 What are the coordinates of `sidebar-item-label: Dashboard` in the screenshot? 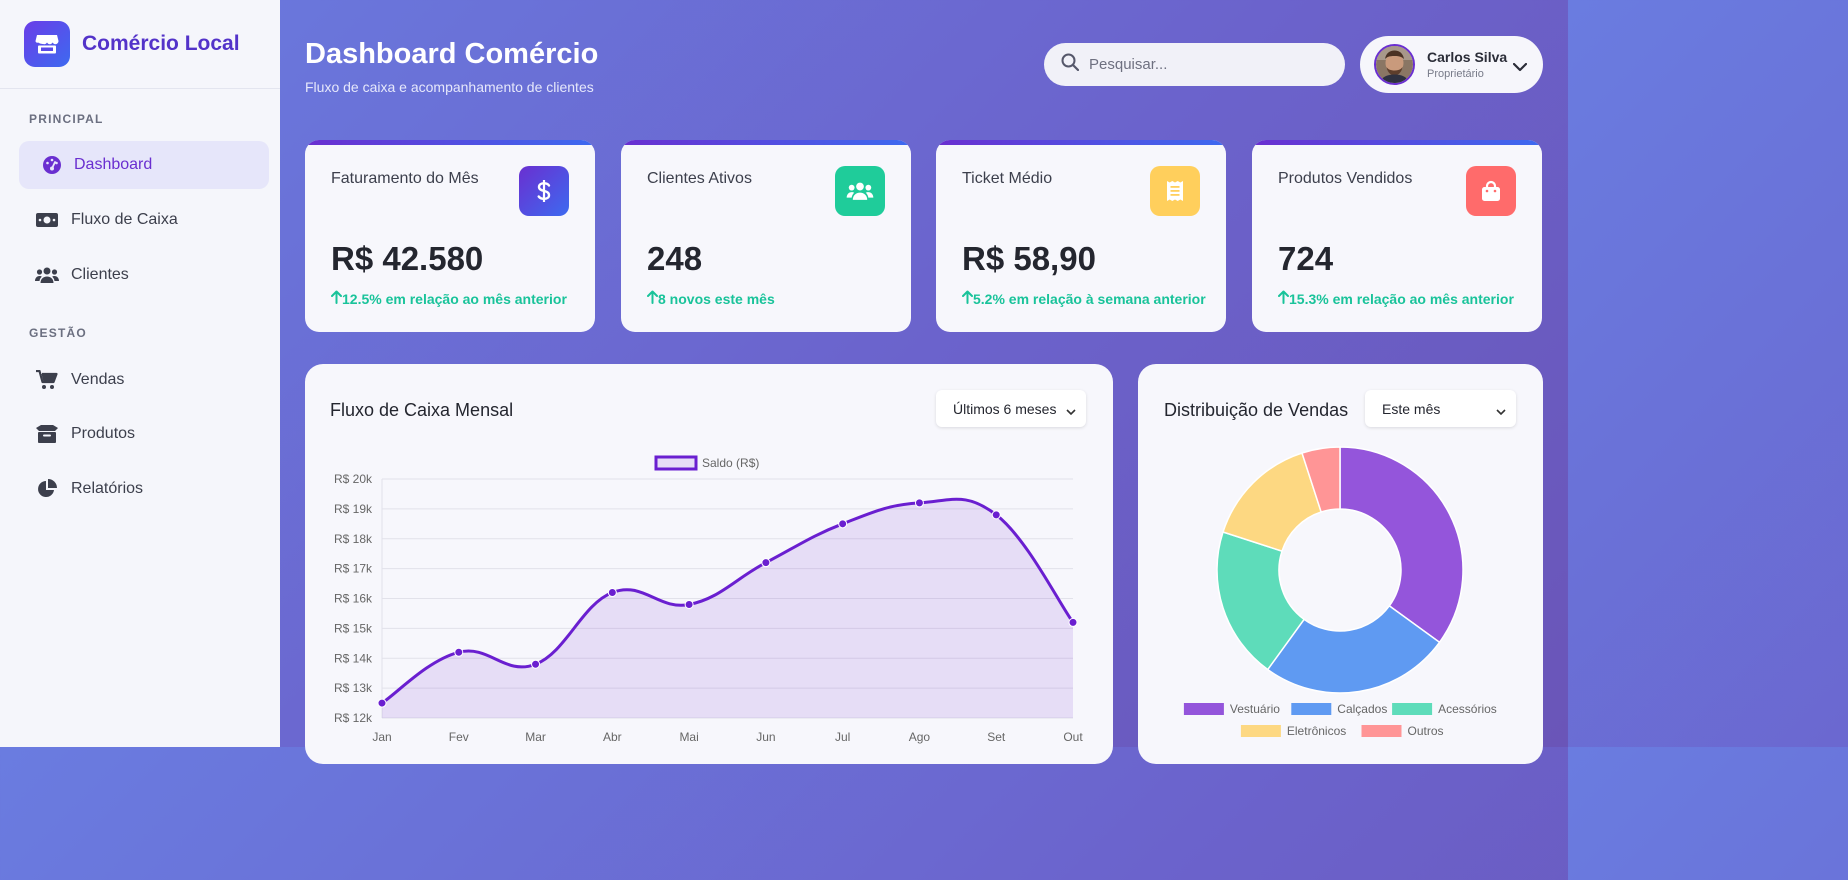 It's located at (113, 164).